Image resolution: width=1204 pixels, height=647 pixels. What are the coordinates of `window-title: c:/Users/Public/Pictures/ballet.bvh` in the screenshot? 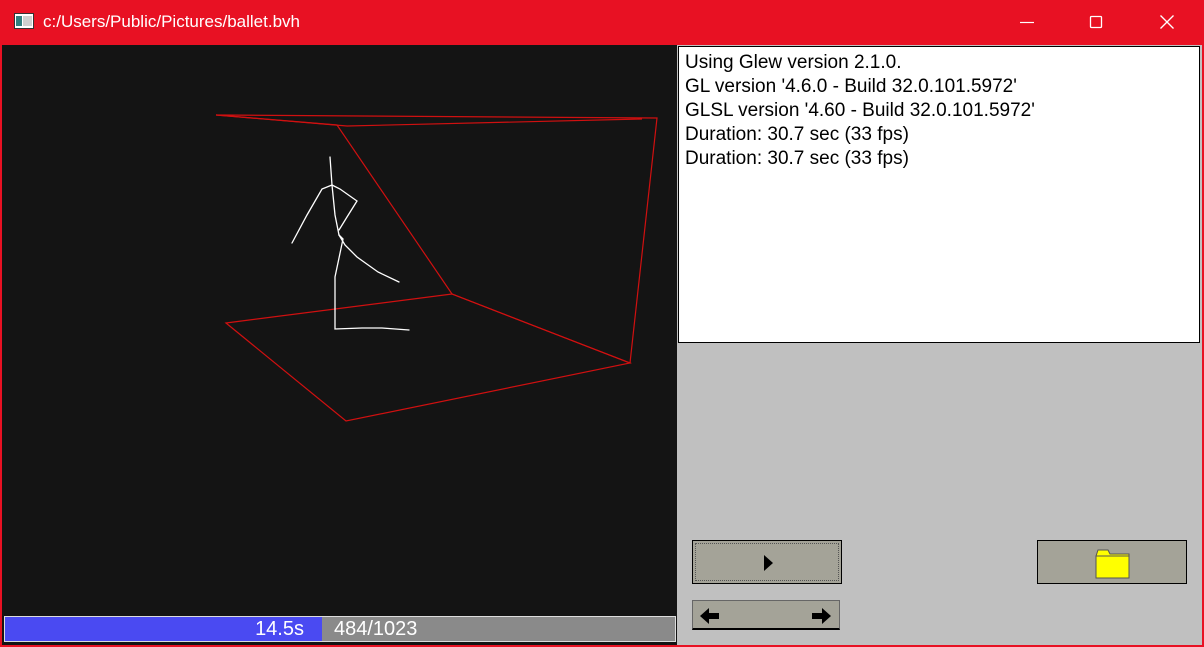 It's located at (171, 21).